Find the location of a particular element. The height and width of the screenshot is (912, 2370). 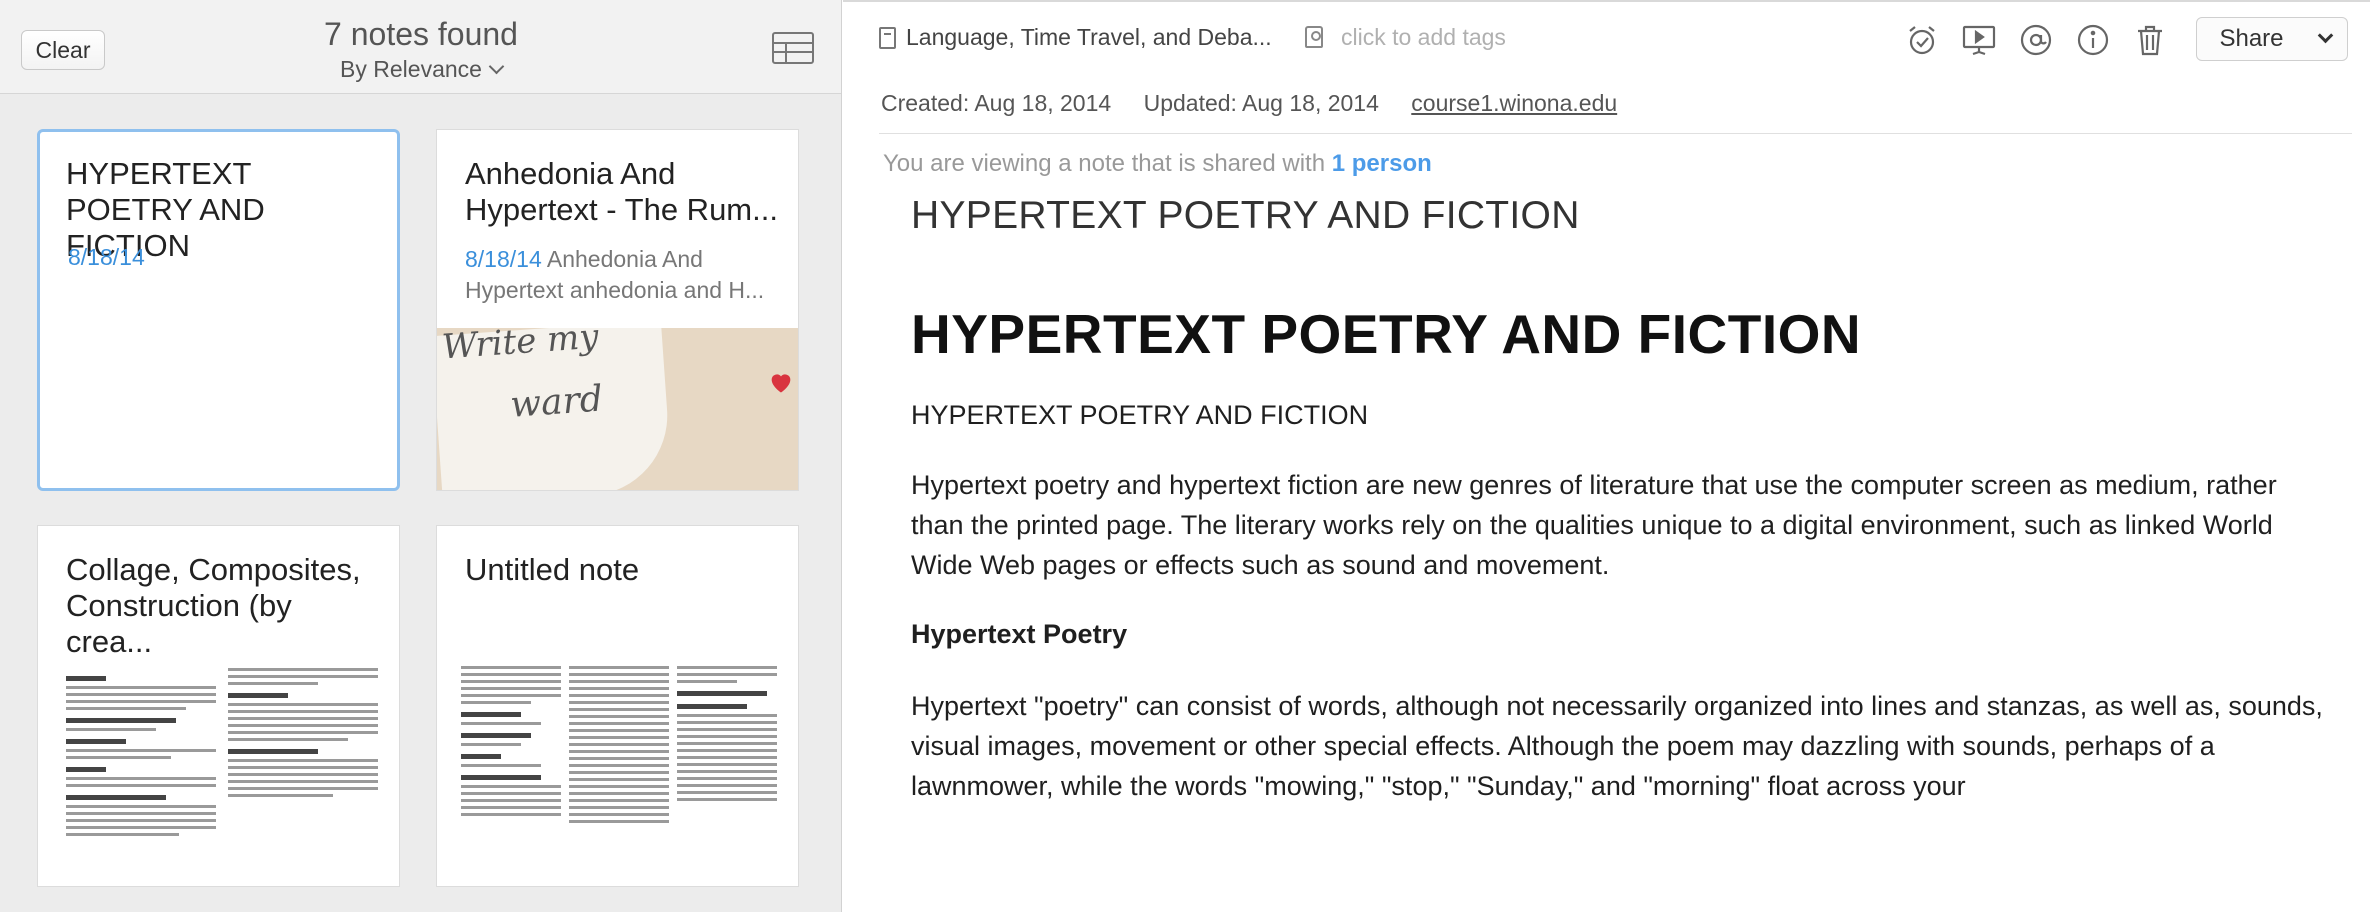

handwritten-paper-image: Write my ward is located at coordinates (555, 409).